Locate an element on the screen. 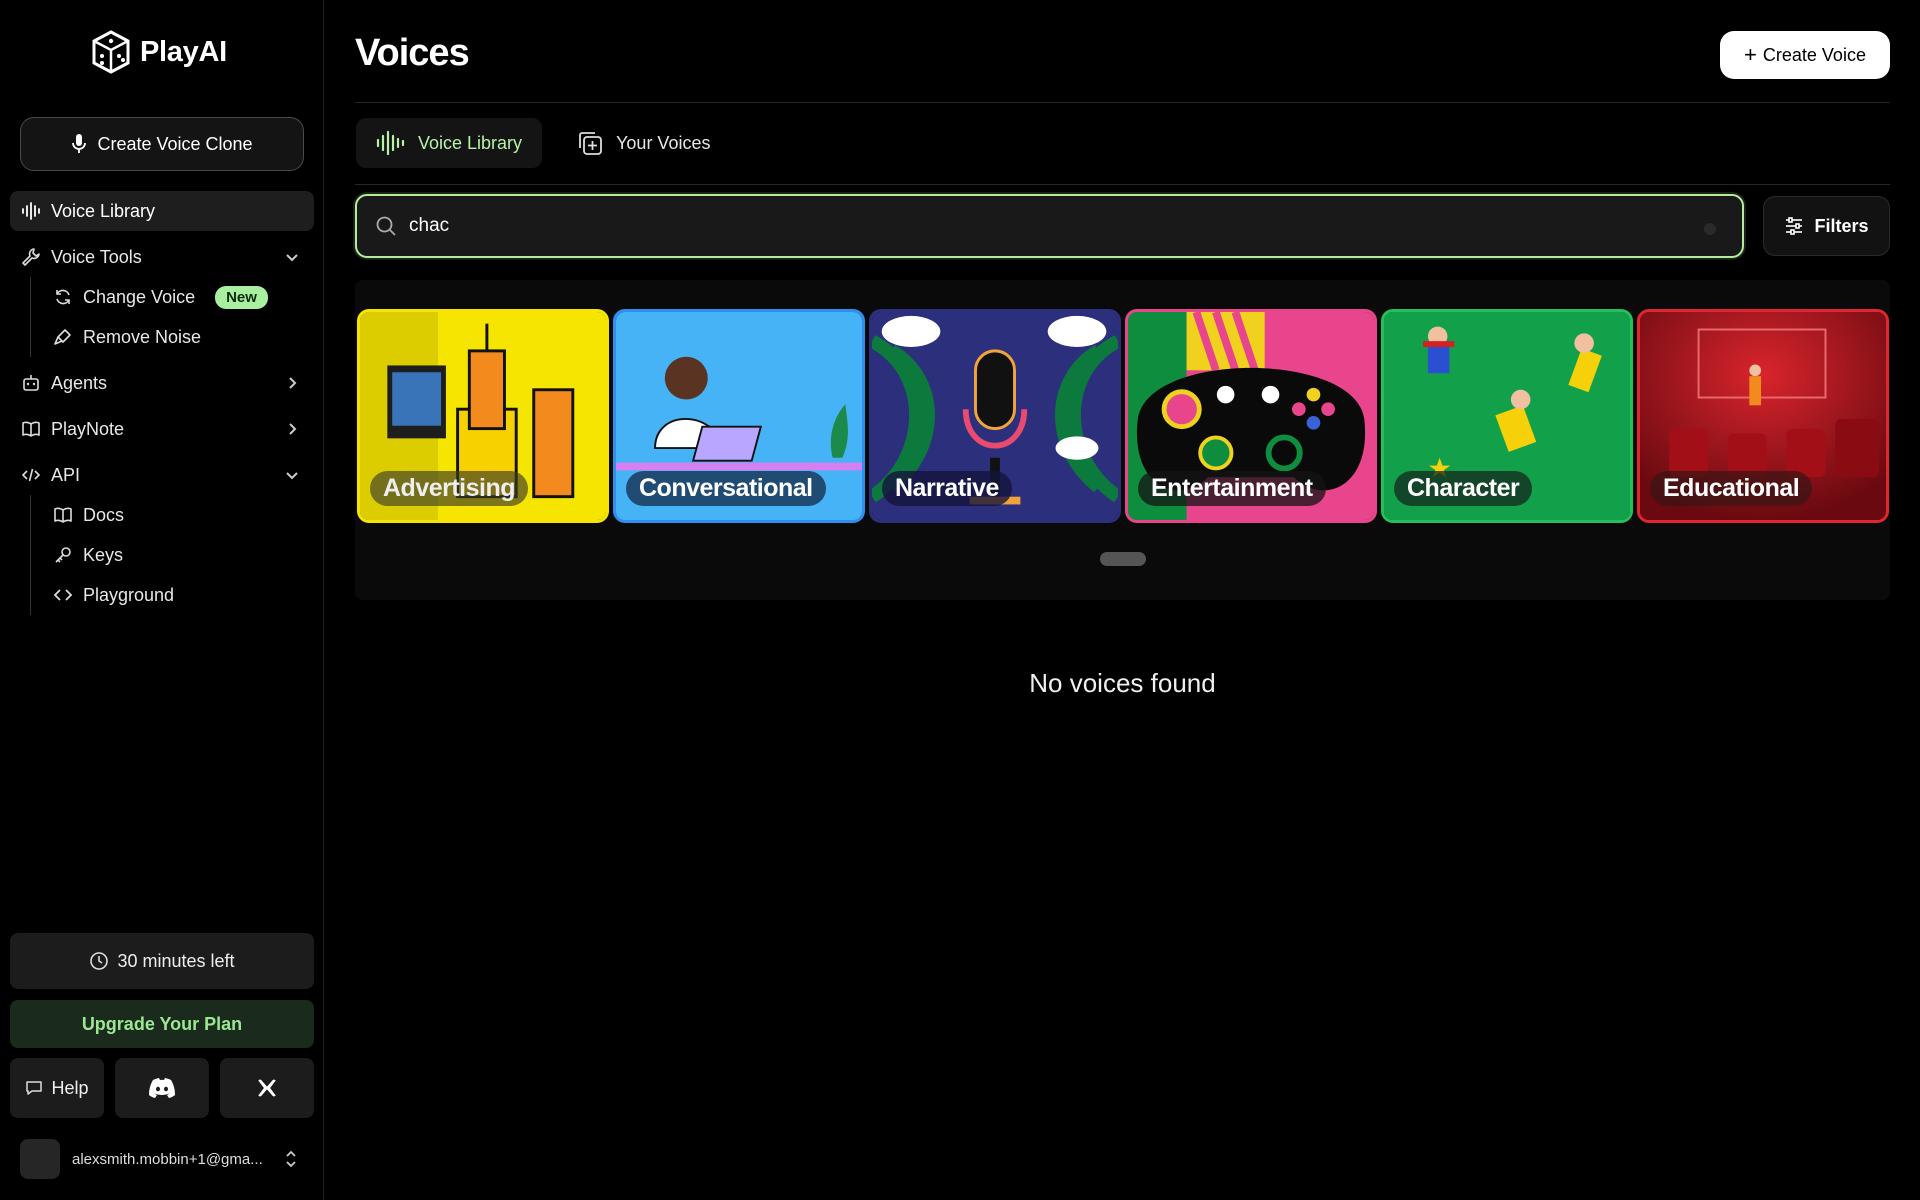 The width and height of the screenshot is (1920, 1200). tab-your-voices: Your Voices is located at coordinates (643, 143).